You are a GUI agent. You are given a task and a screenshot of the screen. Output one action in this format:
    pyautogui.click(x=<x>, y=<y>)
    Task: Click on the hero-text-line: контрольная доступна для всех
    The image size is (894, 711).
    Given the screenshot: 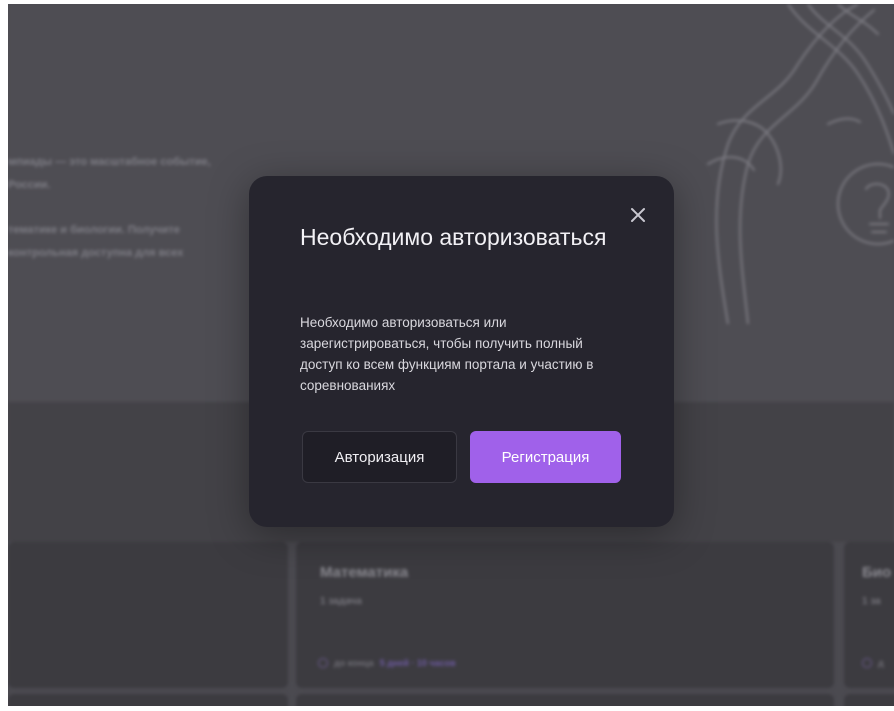 What is the action you would take?
    pyautogui.click(x=96, y=253)
    